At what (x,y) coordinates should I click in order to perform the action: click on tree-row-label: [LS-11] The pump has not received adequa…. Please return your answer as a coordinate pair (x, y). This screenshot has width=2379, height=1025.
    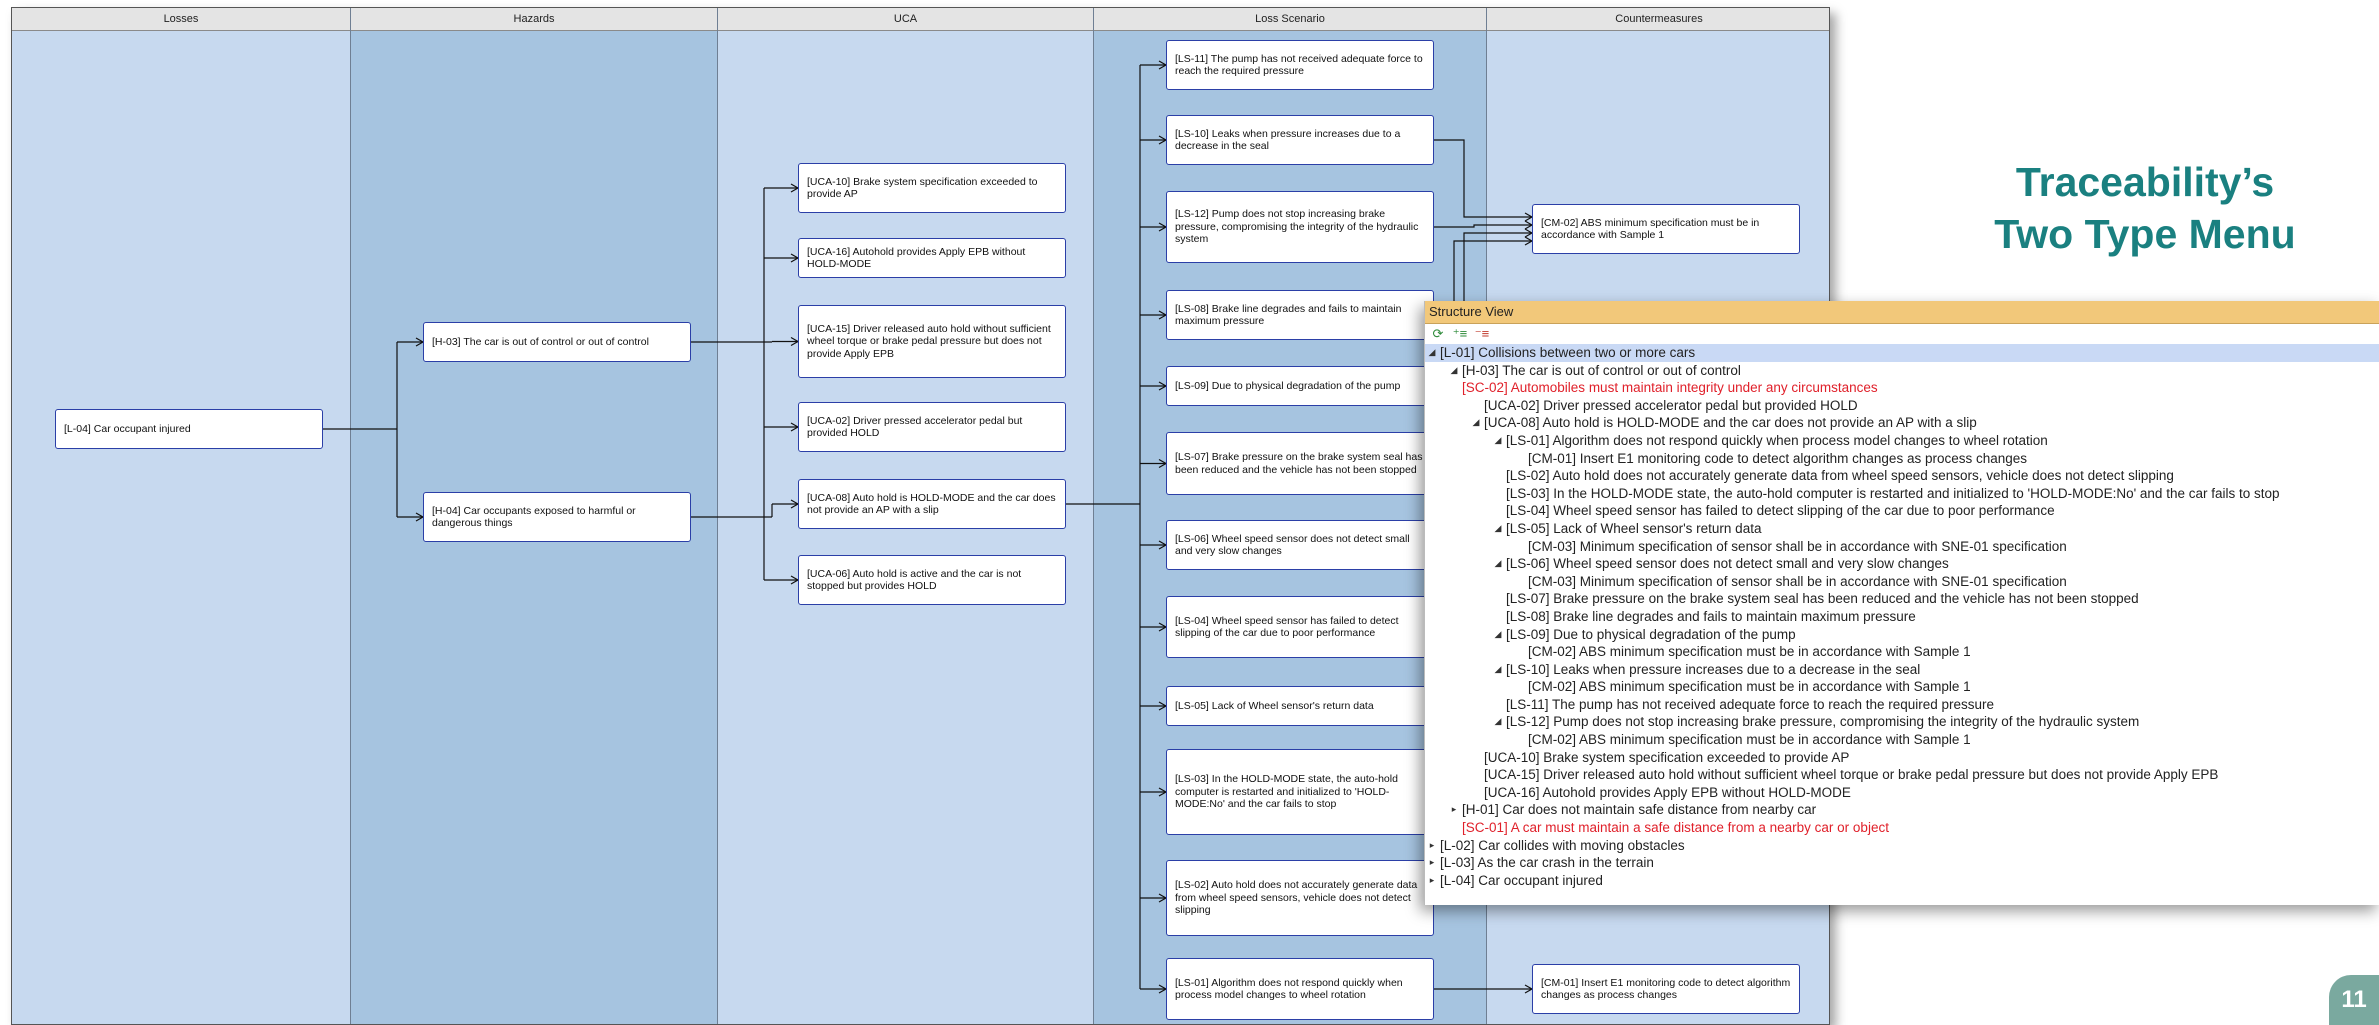
    Looking at the image, I should click on (1750, 704).